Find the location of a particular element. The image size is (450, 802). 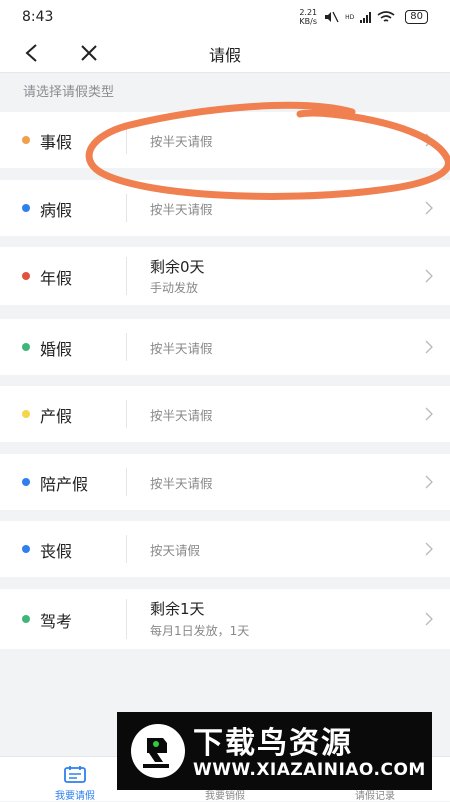

page-title: 请假 is located at coordinates (224, 55).